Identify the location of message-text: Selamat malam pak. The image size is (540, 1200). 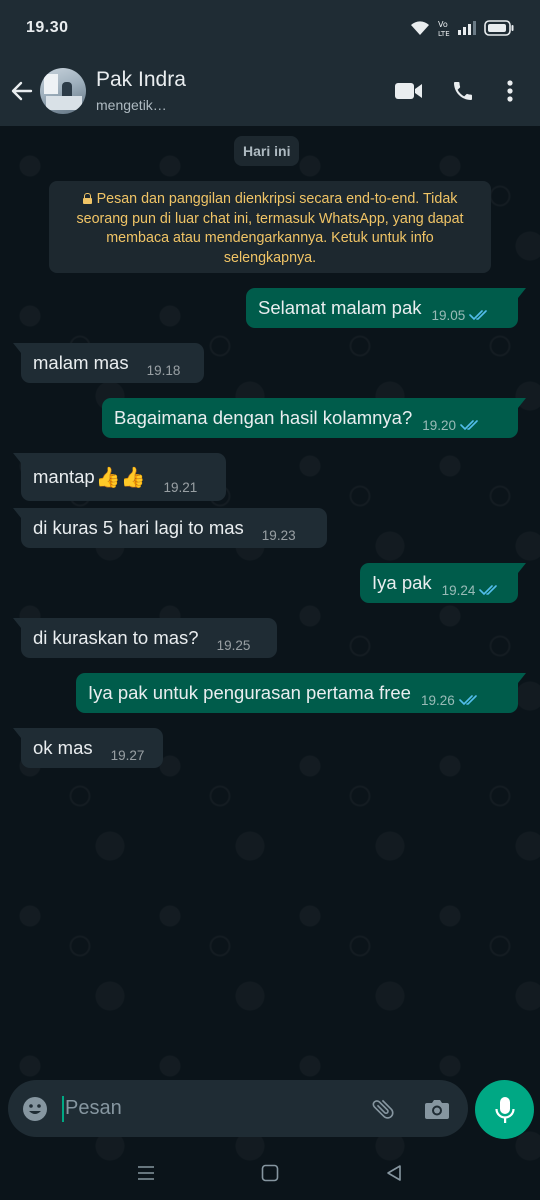
(340, 307).